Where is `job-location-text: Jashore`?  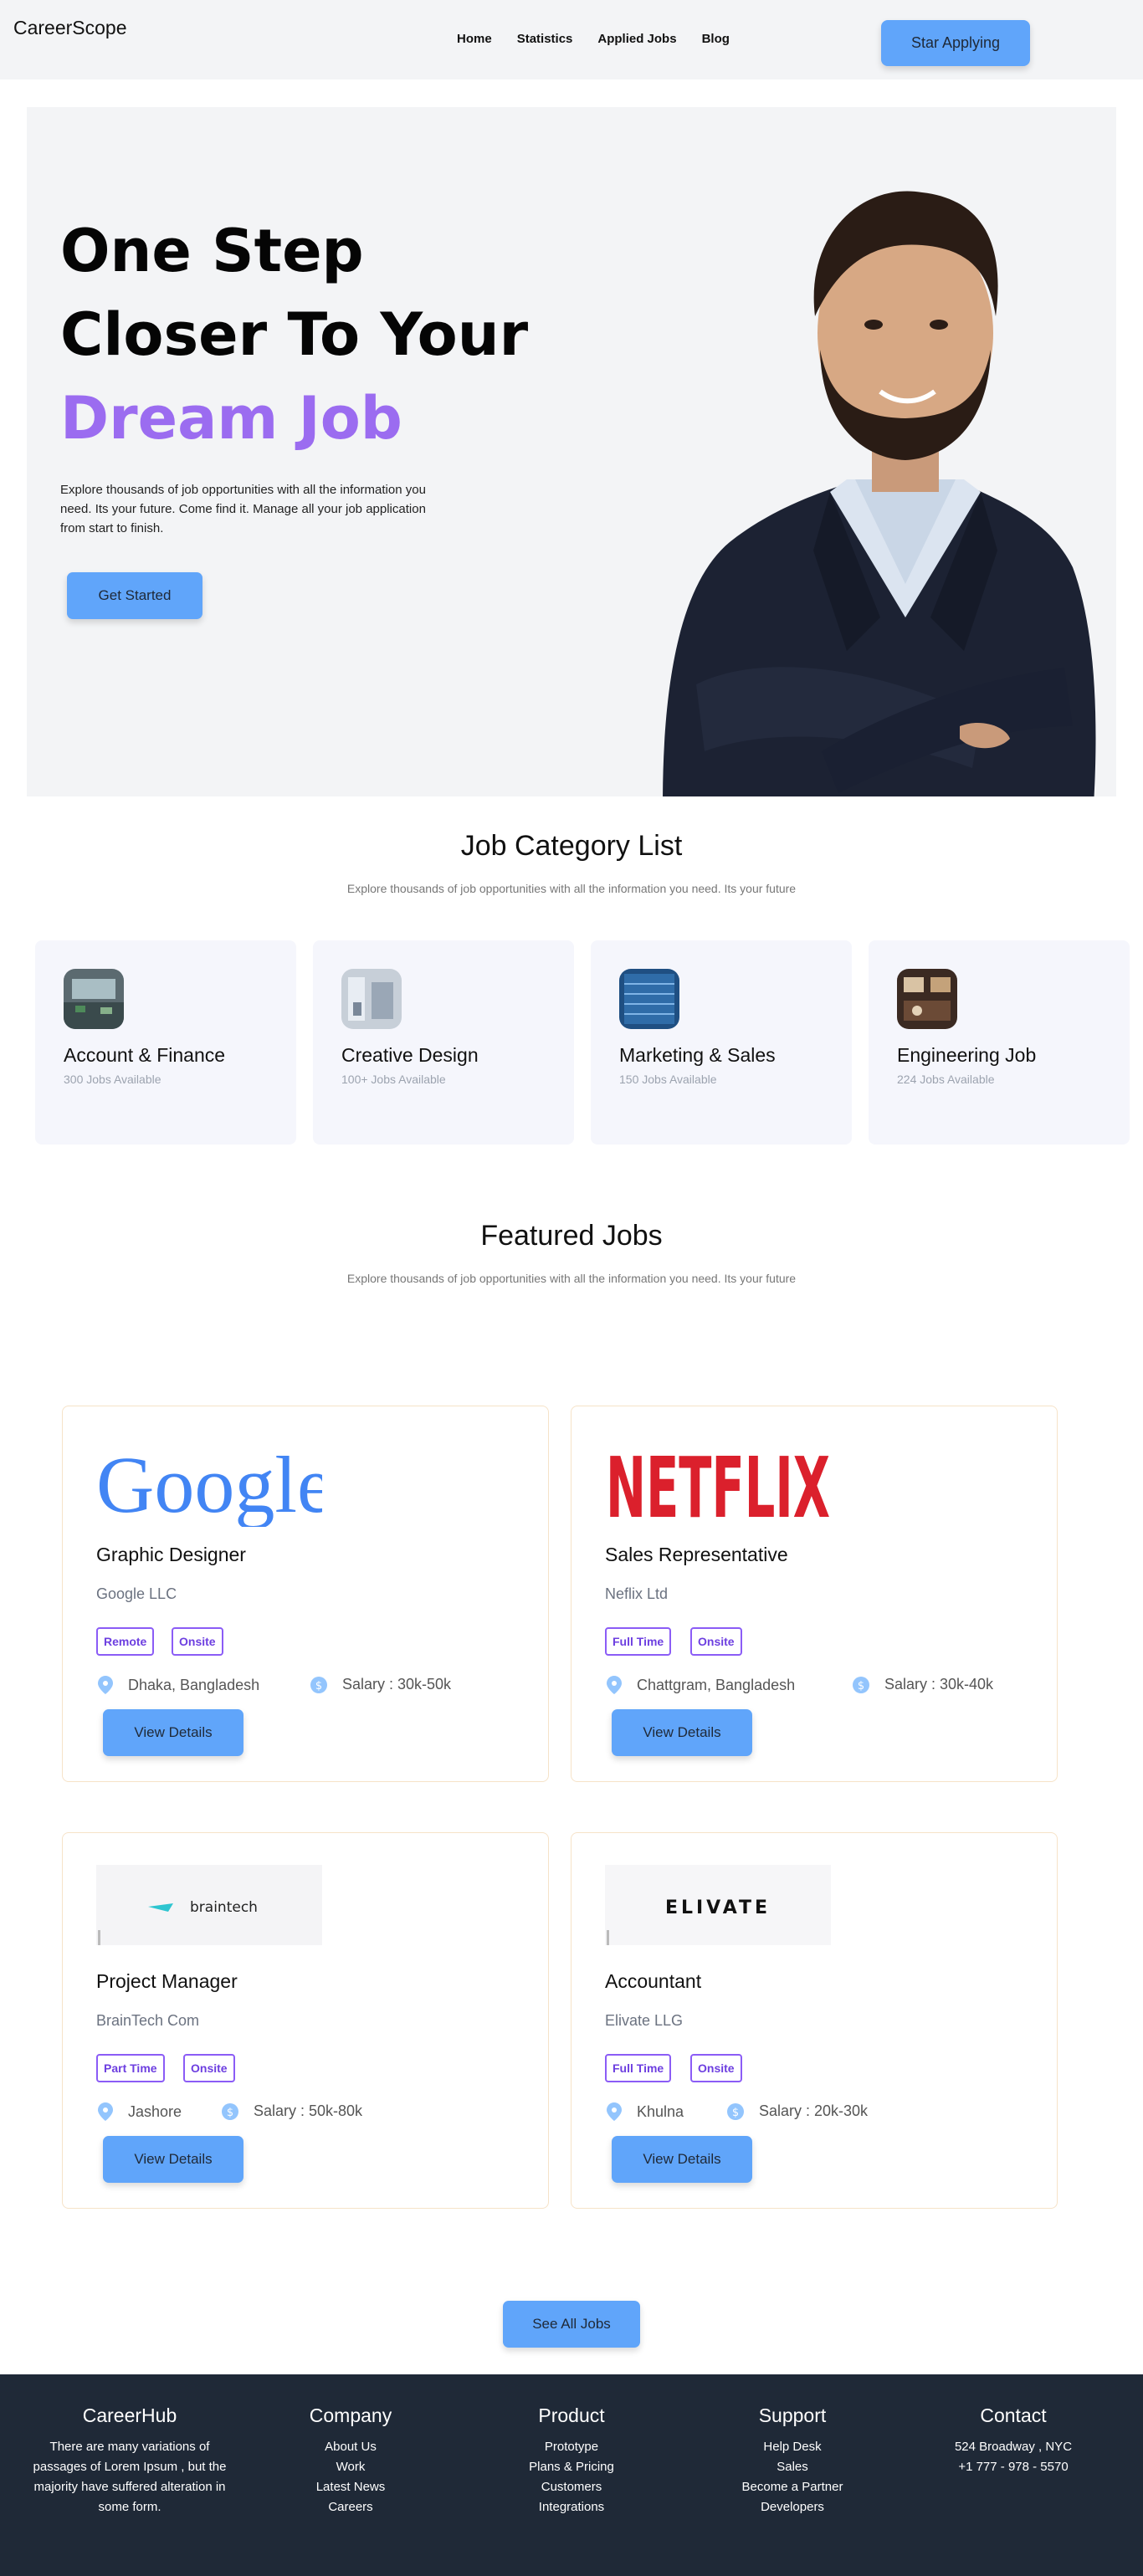 job-location-text: Jashore is located at coordinates (155, 2111).